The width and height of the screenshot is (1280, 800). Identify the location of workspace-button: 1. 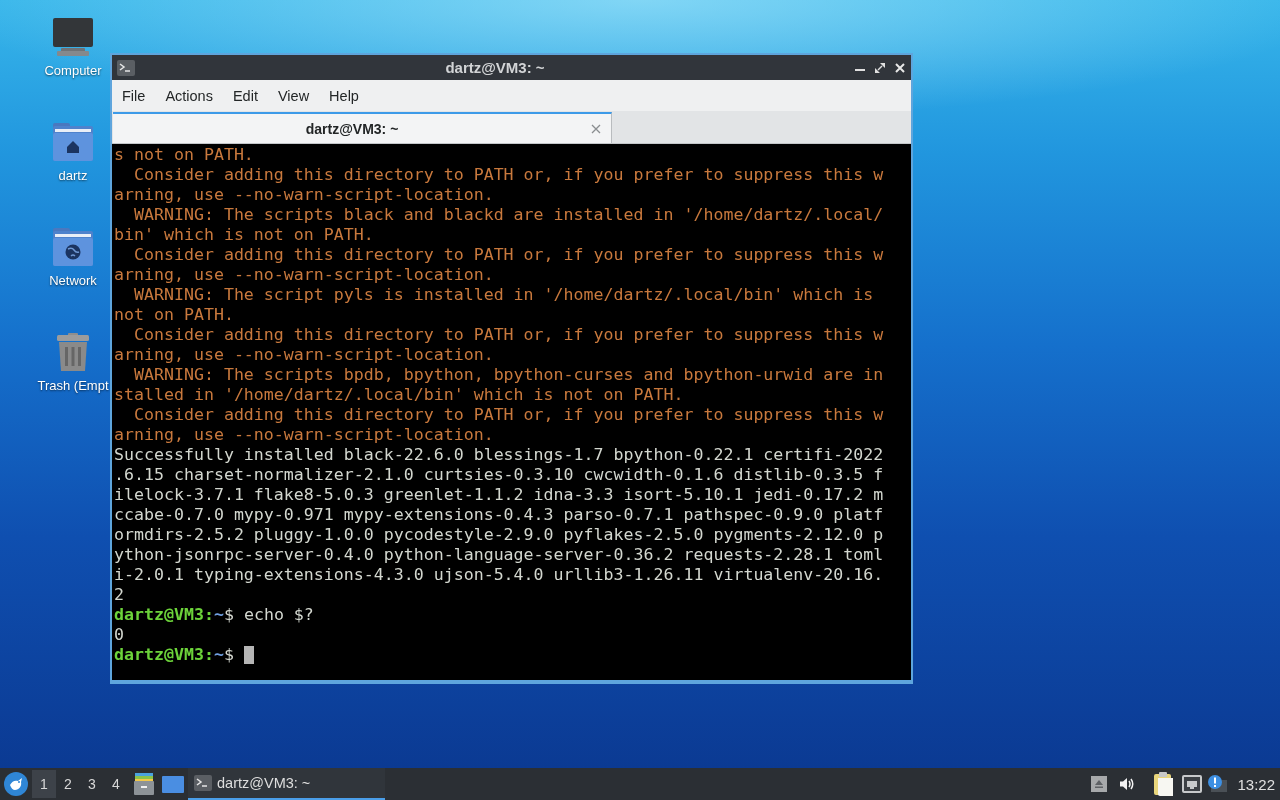
(44, 784).